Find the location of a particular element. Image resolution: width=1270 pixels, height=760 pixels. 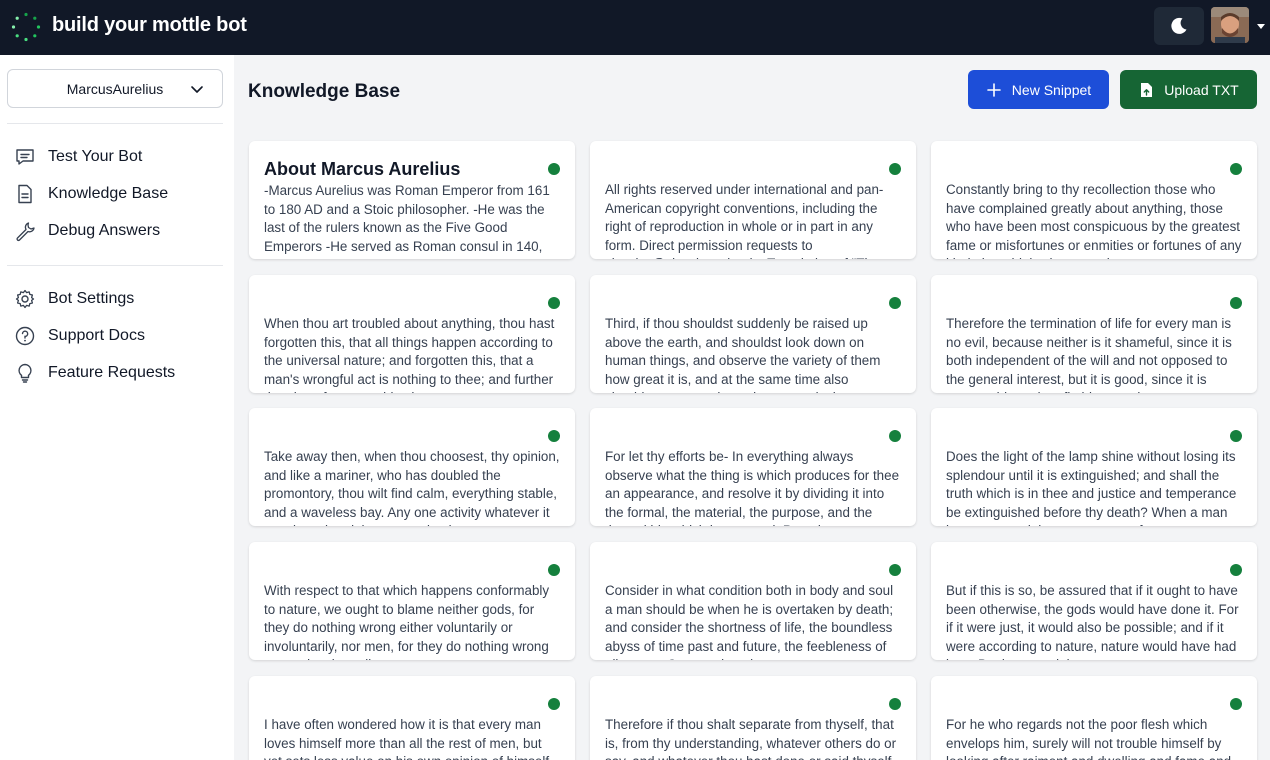

sidebar-item-test-your-bot: Test Your Bot is located at coordinates (78, 157).